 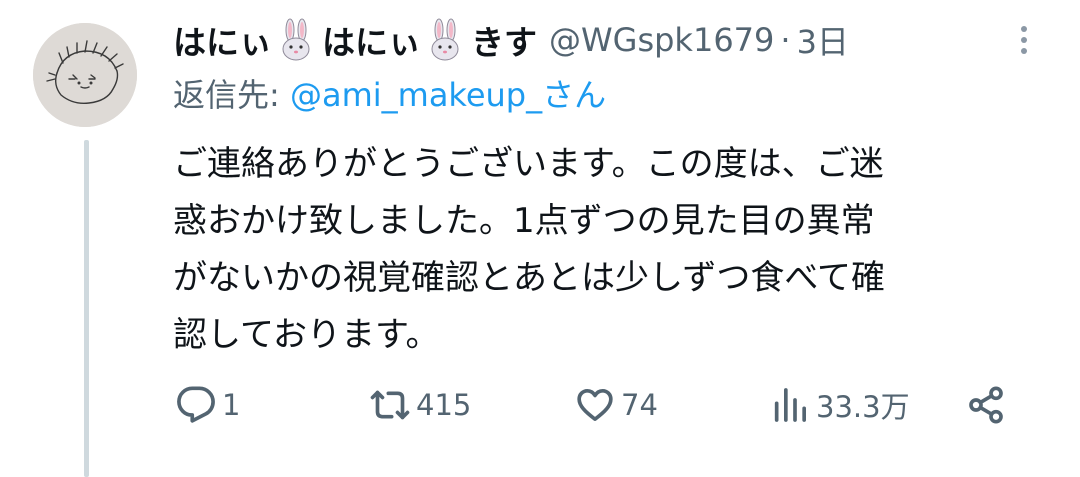 I want to click on display-name-part3: きす, so click(x=504, y=42).